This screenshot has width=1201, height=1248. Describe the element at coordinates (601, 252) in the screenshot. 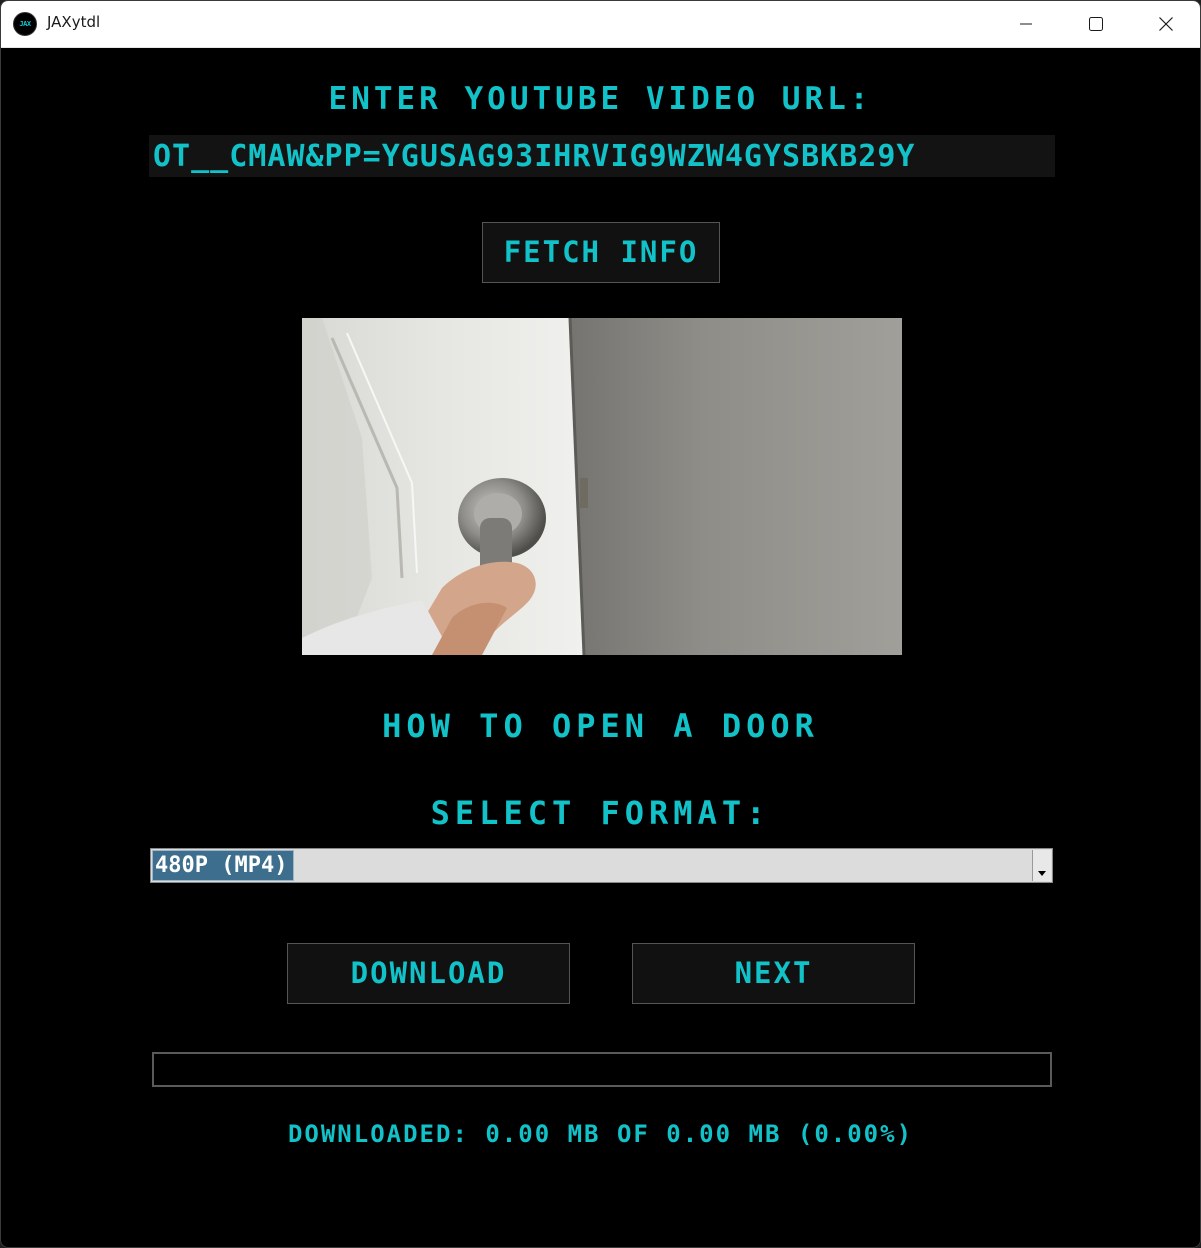

I see `fetch-info-button: Fetch Info` at that location.